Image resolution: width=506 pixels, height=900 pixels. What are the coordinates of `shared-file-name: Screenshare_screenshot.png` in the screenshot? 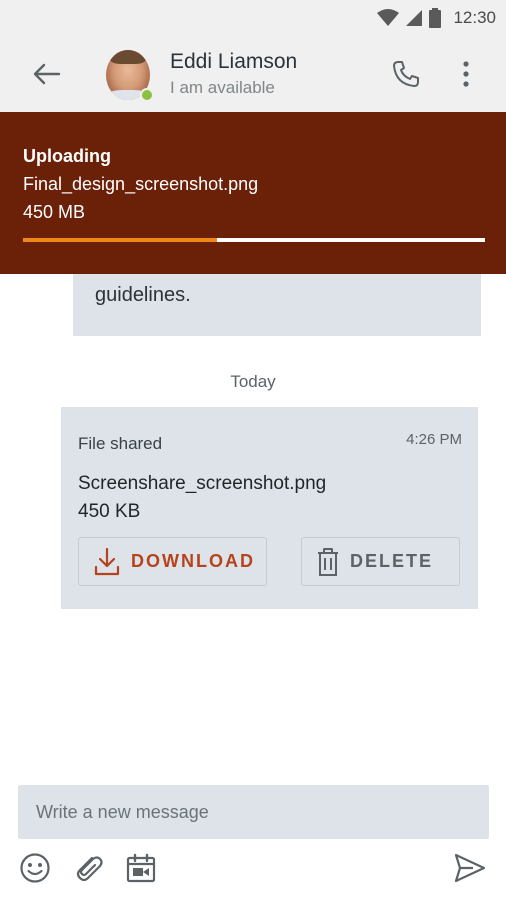 It's located at (202, 483).